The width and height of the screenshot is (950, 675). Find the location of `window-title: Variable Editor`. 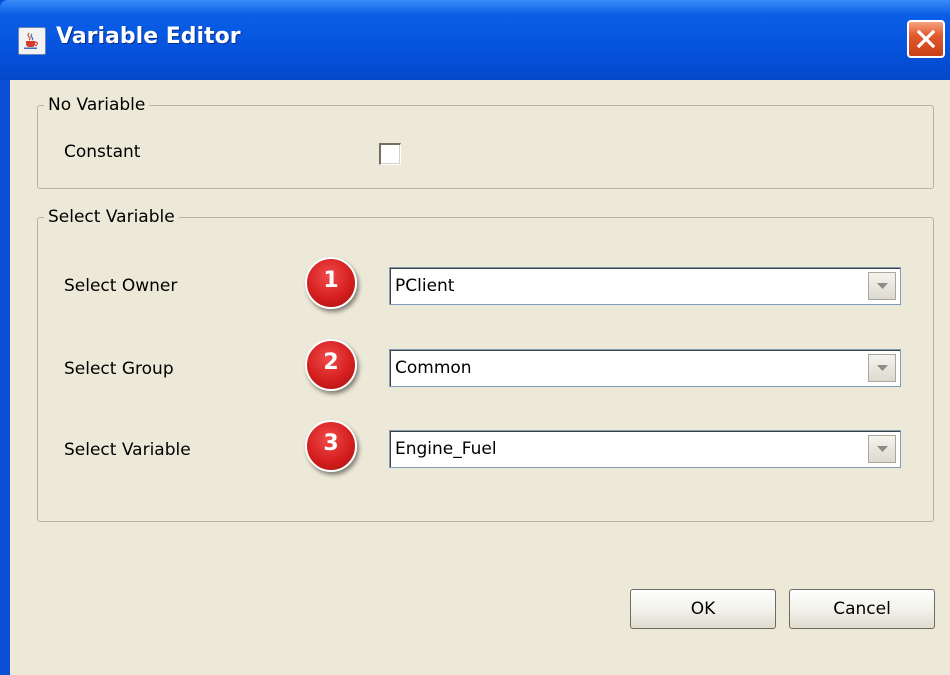

window-title: Variable Editor is located at coordinates (148, 36).